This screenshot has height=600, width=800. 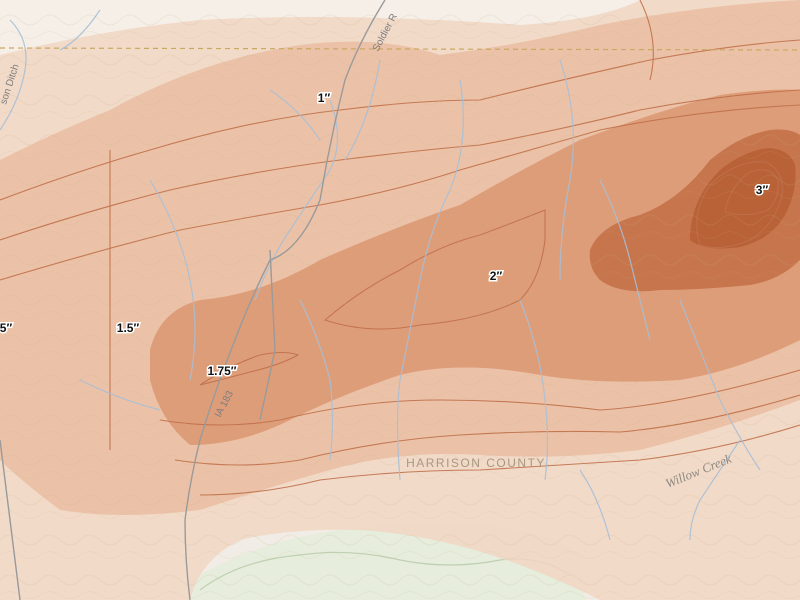 I want to click on contour-label-2in: 2″, so click(x=496, y=276).